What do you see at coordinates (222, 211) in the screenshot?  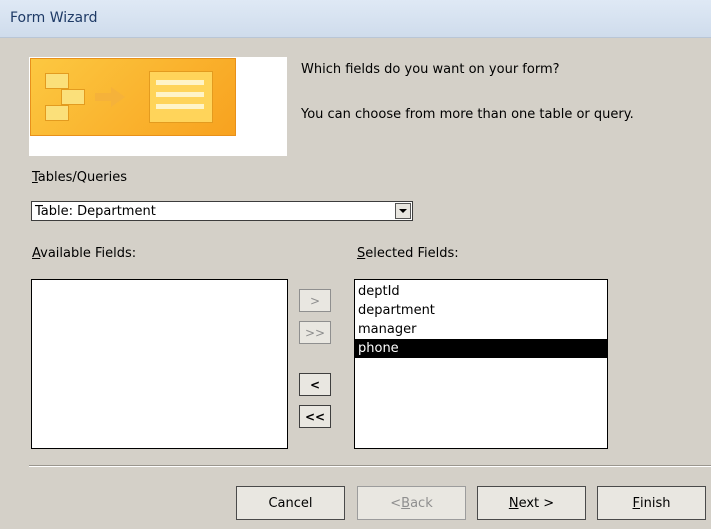 I see `tables-queries-select: Table: Department` at bounding box center [222, 211].